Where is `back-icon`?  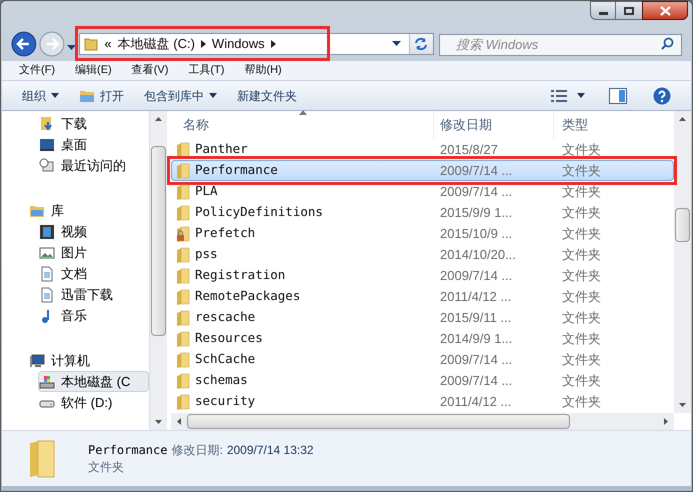
back-icon is located at coordinates (24, 44).